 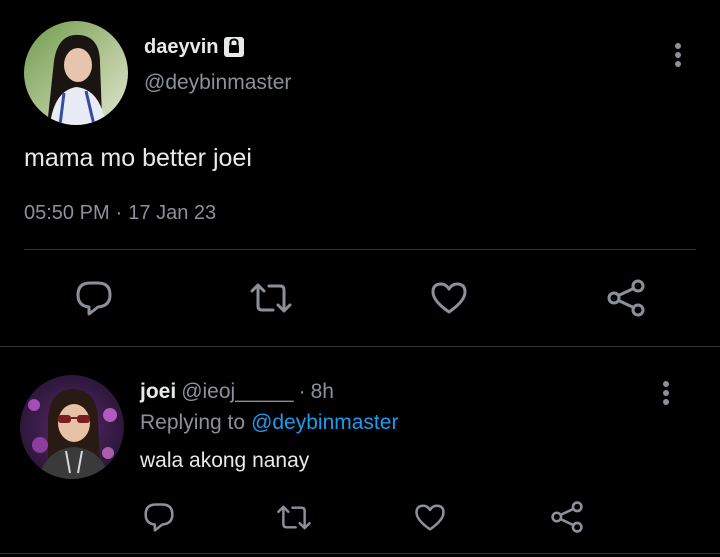 What do you see at coordinates (172, 213) in the screenshot?
I see `tweet-date: 17 Jan 23` at bounding box center [172, 213].